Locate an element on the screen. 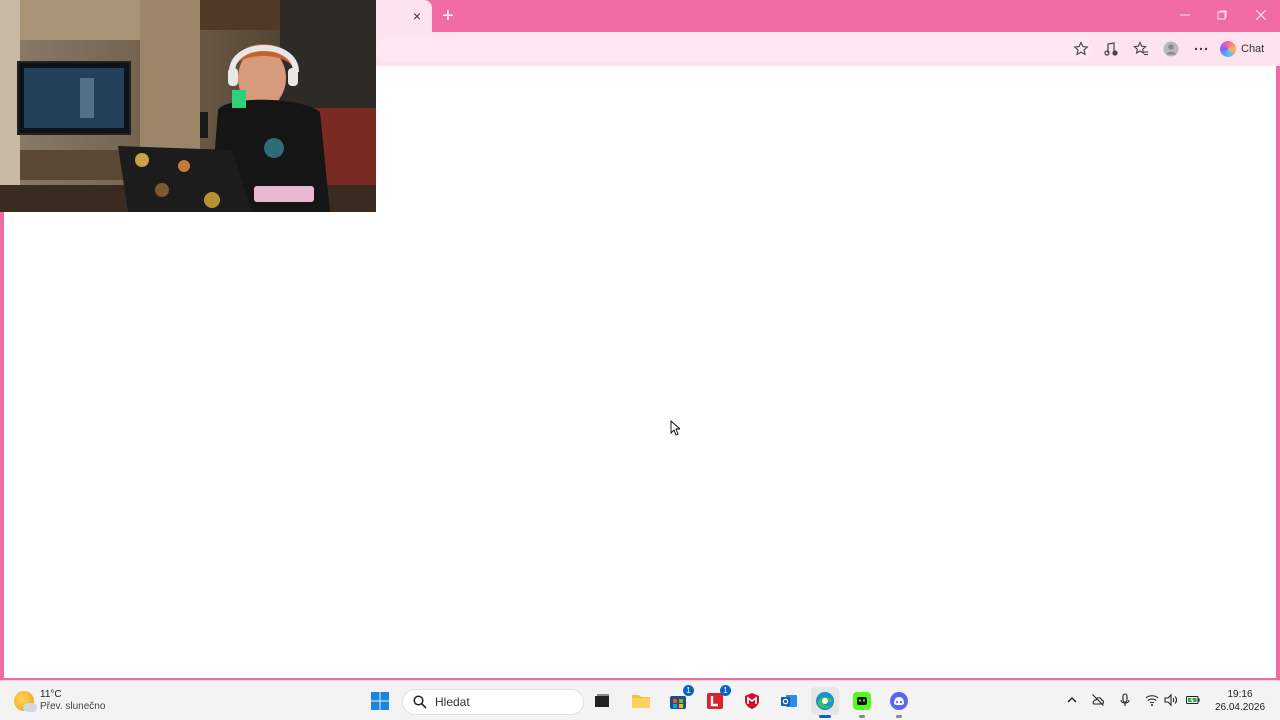  volume-control is located at coordinates (1171, 700).